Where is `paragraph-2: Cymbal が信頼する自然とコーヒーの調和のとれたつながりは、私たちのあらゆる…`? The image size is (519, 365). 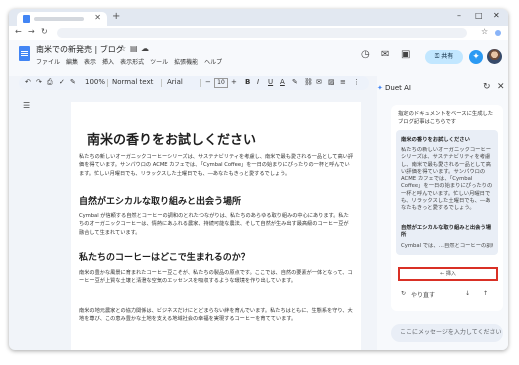
paragraph-2: Cymbal が信頼する自然とコーヒーの調和のとれたつながりは、私たちのあらゆる… is located at coordinates (214, 224).